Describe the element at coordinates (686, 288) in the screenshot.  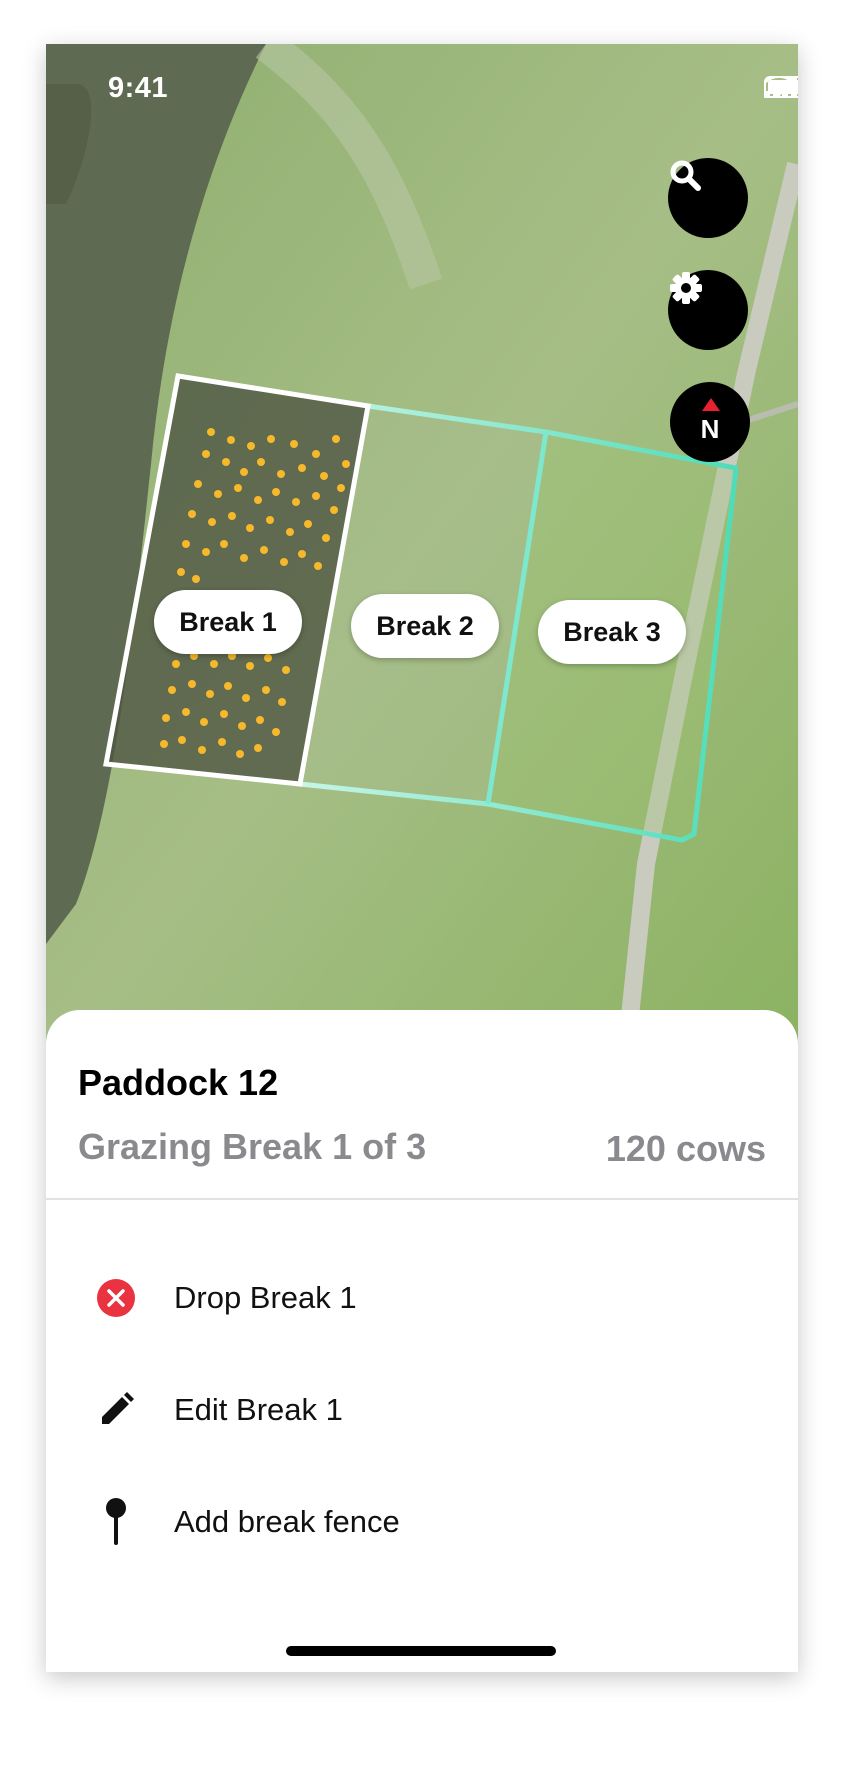
I see `gear-icon` at that location.